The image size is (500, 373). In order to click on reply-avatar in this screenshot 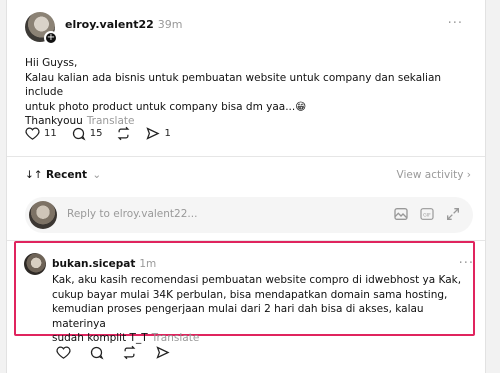, I will do `click(43, 215)`.